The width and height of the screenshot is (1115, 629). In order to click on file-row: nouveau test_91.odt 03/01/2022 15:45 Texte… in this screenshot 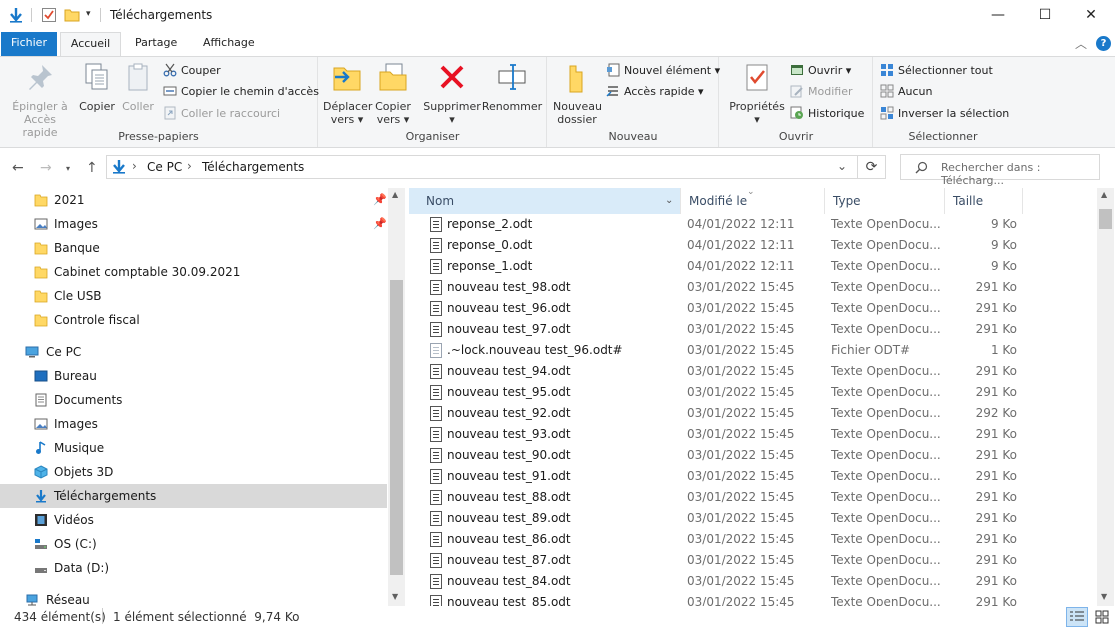, I will do `click(753, 476)`.